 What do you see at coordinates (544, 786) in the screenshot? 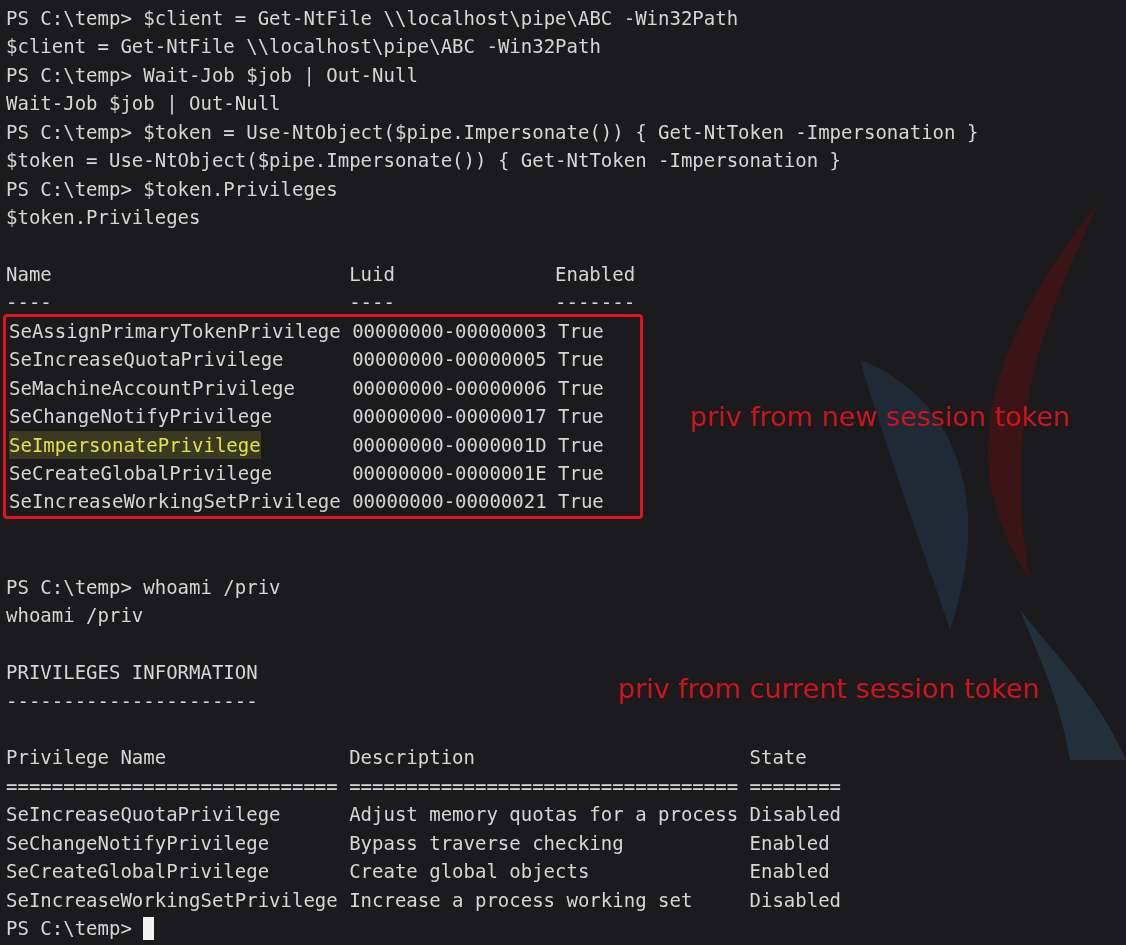
I see `header-rule: ==================================` at bounding box center [544, 786].